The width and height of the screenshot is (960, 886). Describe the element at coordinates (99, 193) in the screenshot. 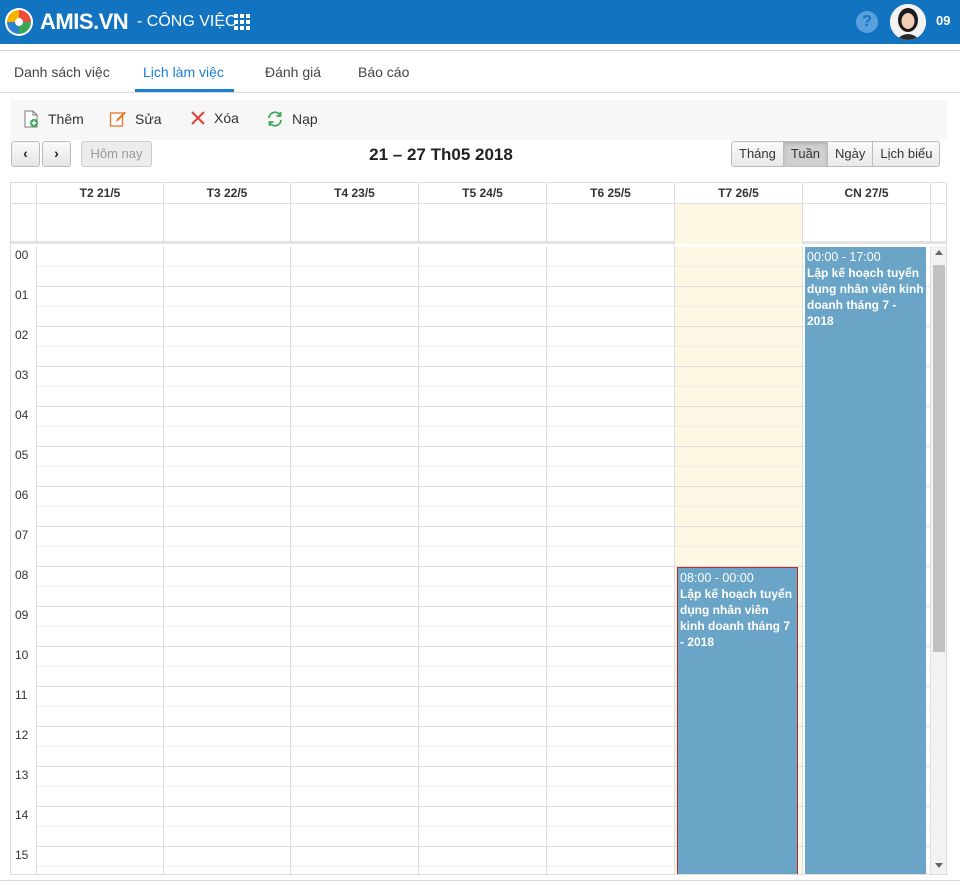

I see `day-header-mon: T2 21/5` at that location.